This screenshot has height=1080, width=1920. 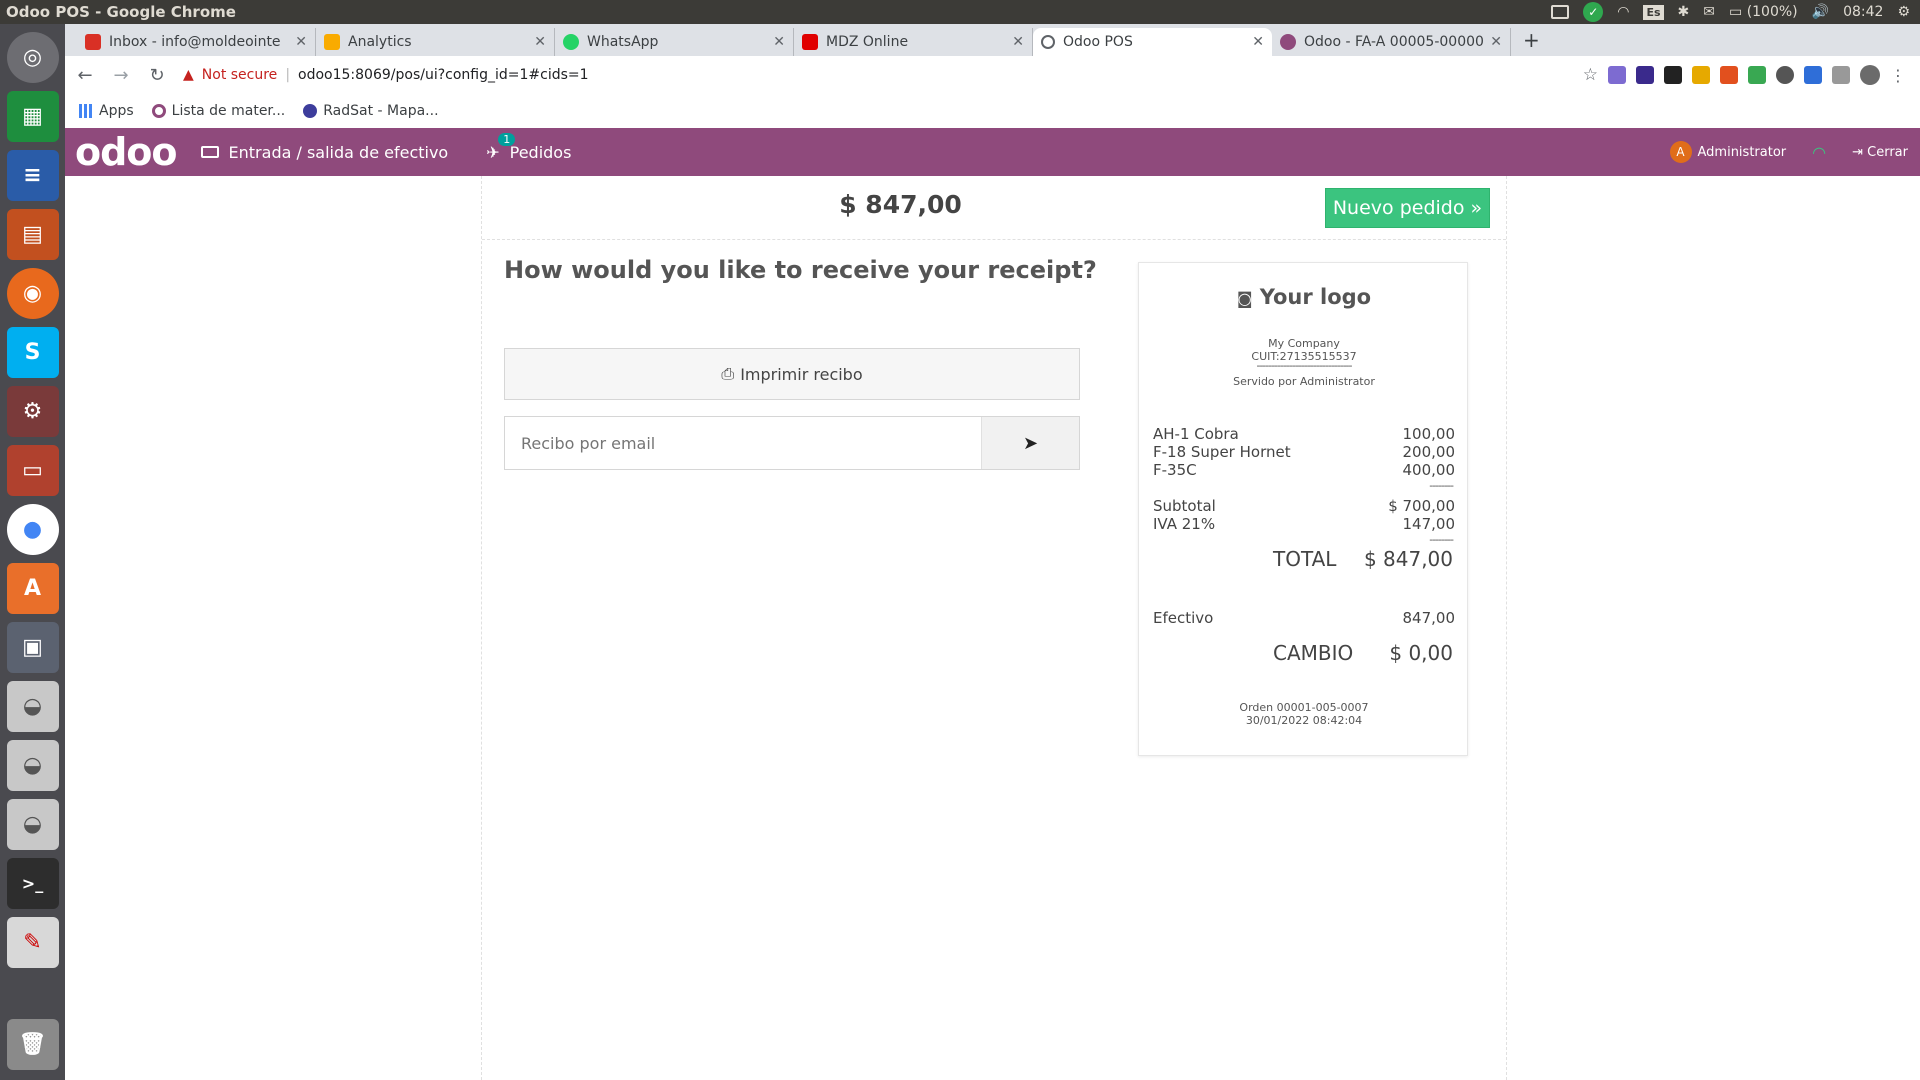 I want to click on battery-indicator: ▭ (100%), so click(x=1763, y=12).